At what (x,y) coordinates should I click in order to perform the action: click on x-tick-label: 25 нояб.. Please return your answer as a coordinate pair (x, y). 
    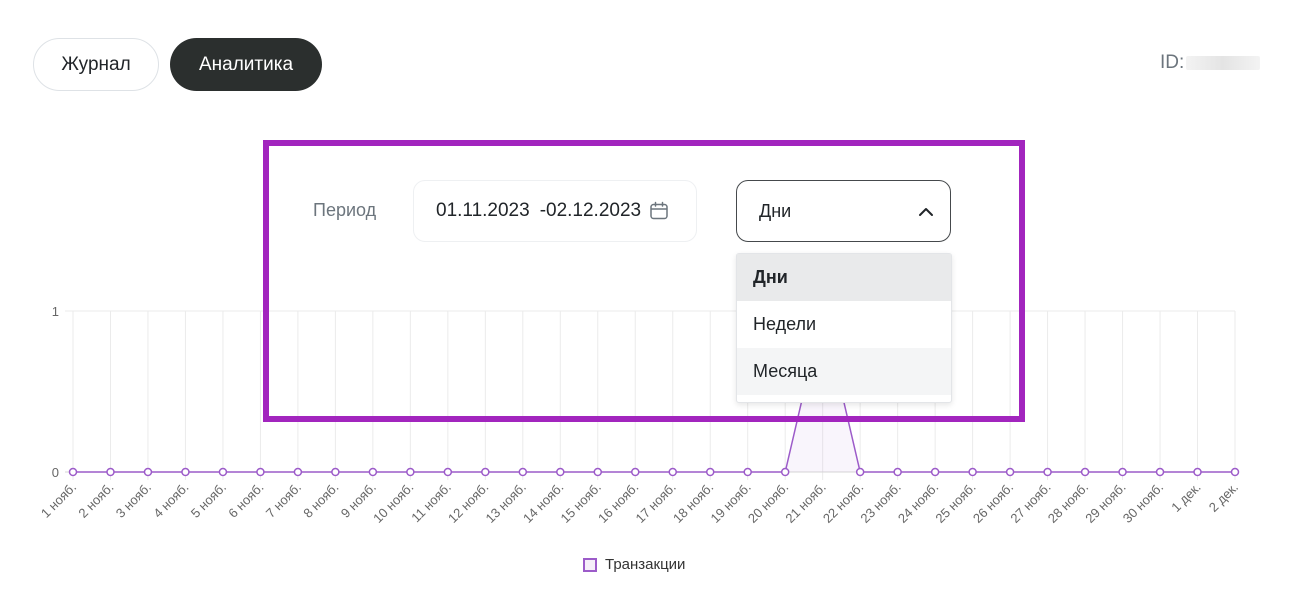
    Looking at the image, I should click on (955, 503).